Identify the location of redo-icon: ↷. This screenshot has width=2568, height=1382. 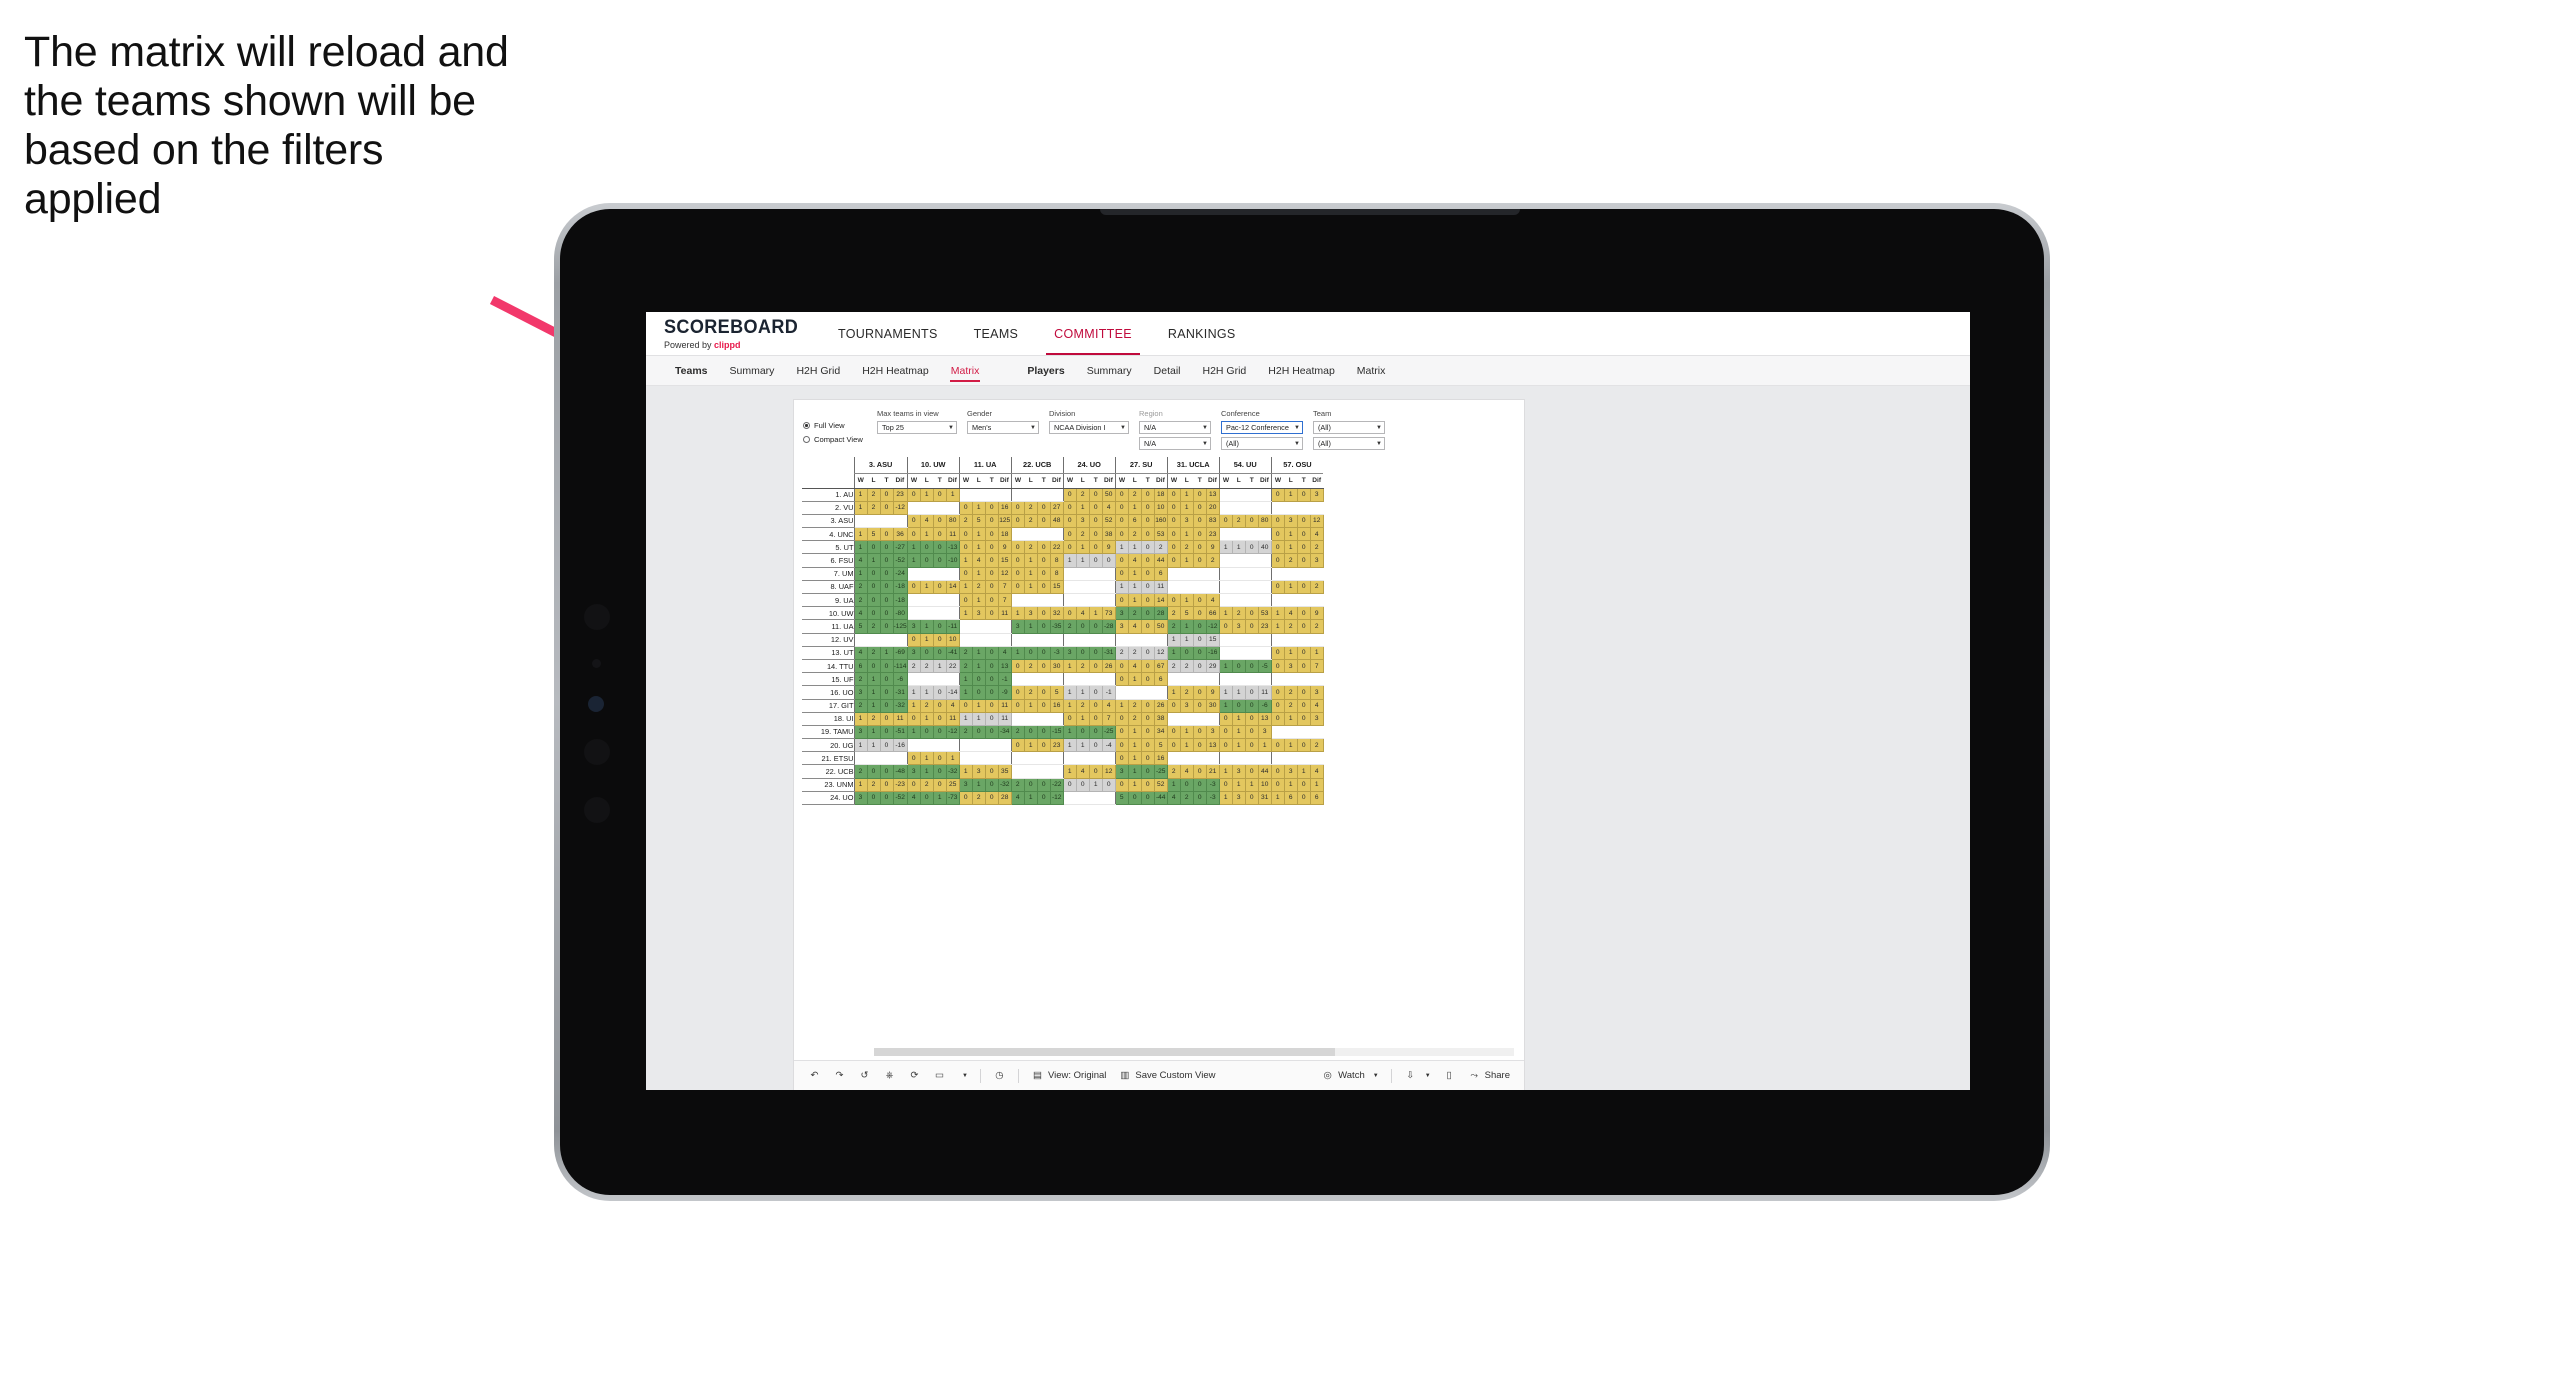
(839, 1075).